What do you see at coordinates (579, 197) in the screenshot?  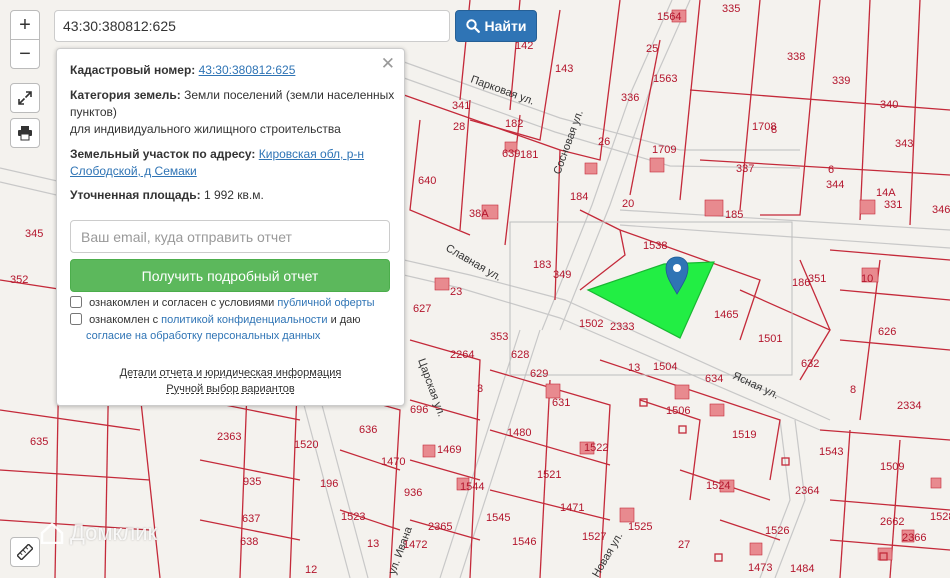 I see `plot-number-label: 184` at bounding box center [579, 197].